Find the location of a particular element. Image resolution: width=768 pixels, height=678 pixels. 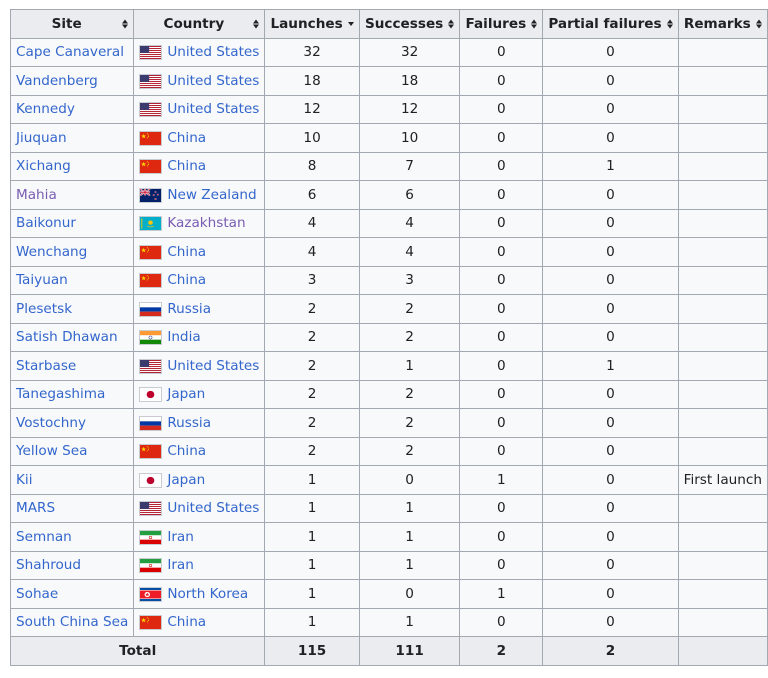

site-link: Wenchang is located at coordinates (51, 252).